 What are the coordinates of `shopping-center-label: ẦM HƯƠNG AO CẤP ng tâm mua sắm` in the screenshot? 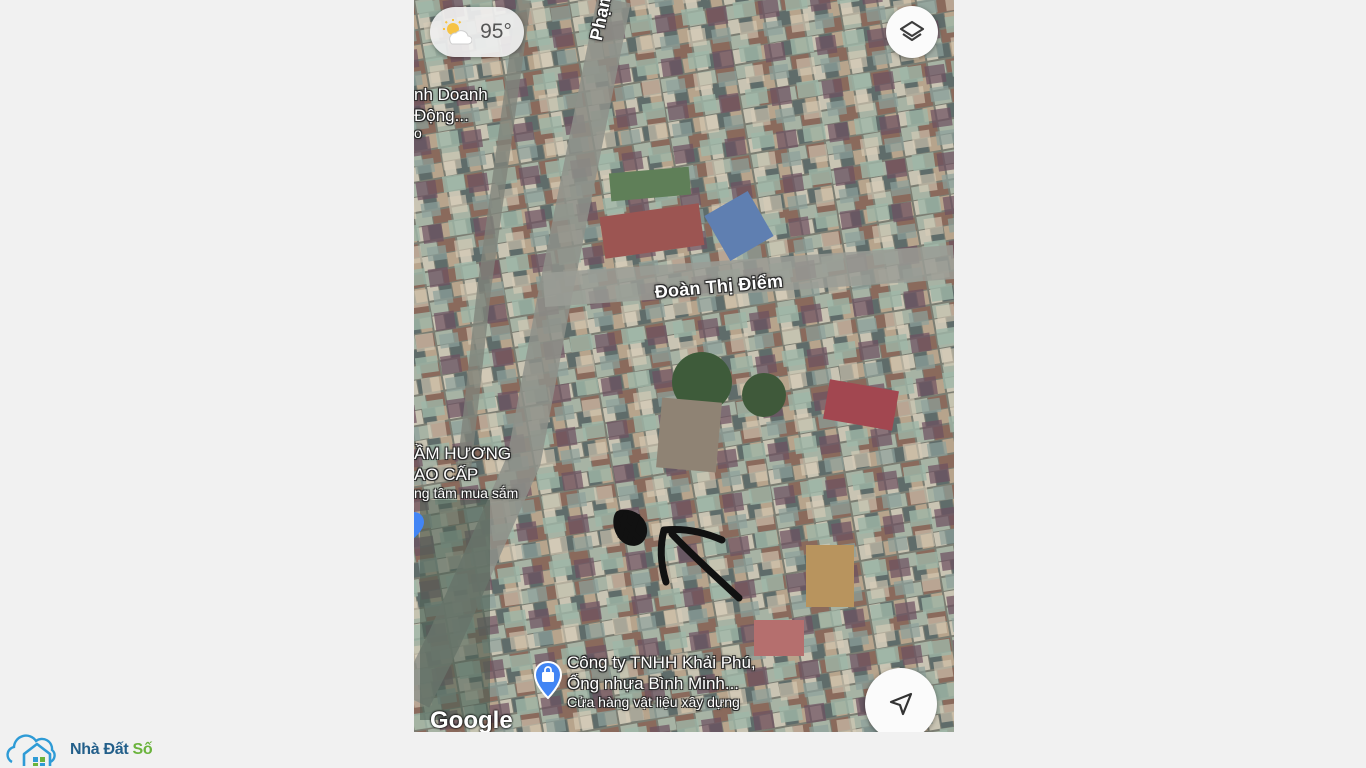 It's located at (466, 472).